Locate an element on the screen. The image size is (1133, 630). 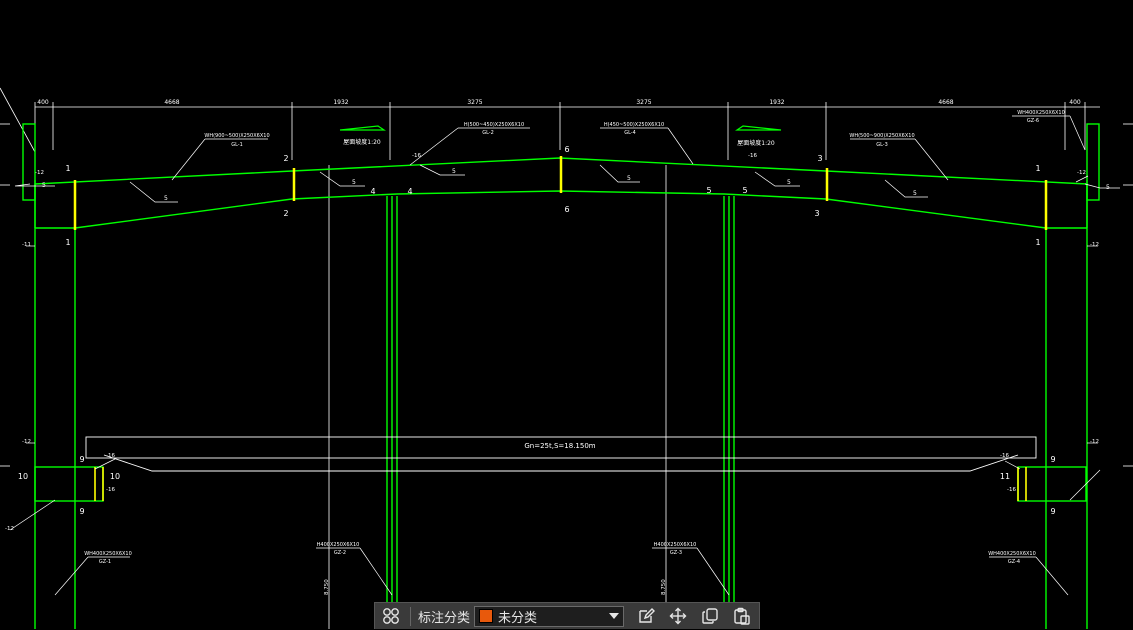
chevron-down-icon is located at coordinates (614, 616).